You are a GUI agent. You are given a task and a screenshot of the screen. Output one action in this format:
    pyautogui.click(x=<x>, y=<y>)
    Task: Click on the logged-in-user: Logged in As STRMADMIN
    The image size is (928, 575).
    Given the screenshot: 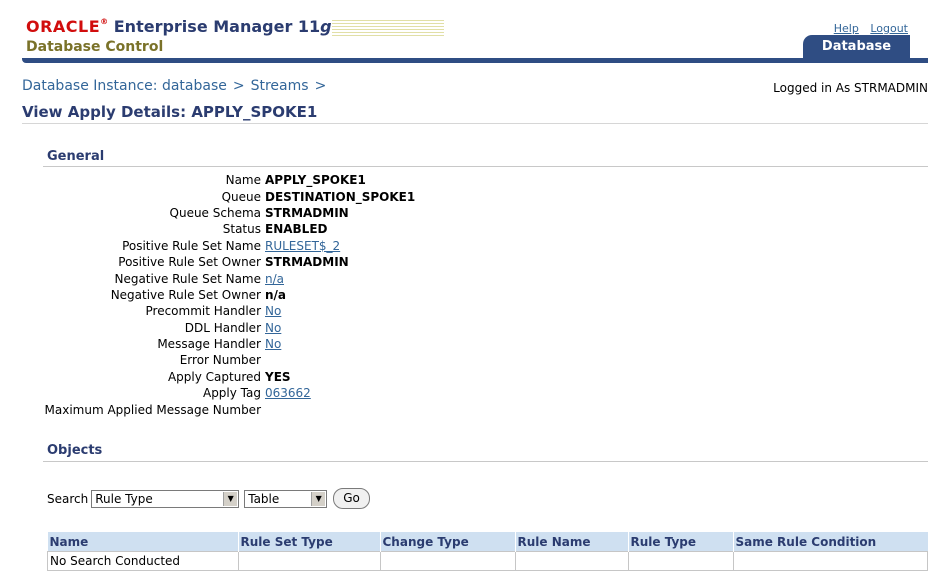 What is the action you would take?
    pyautogui.click(x=850, y=88)
    